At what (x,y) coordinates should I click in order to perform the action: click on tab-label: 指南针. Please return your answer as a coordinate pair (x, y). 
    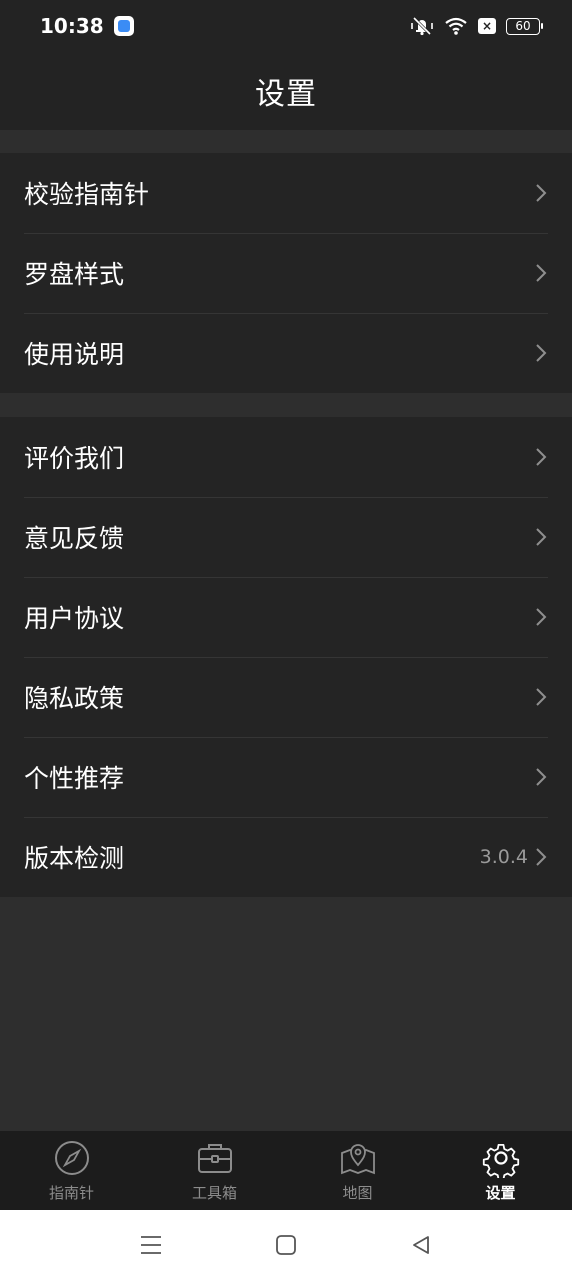
    Looking at the image, I should click on (71, 1193).